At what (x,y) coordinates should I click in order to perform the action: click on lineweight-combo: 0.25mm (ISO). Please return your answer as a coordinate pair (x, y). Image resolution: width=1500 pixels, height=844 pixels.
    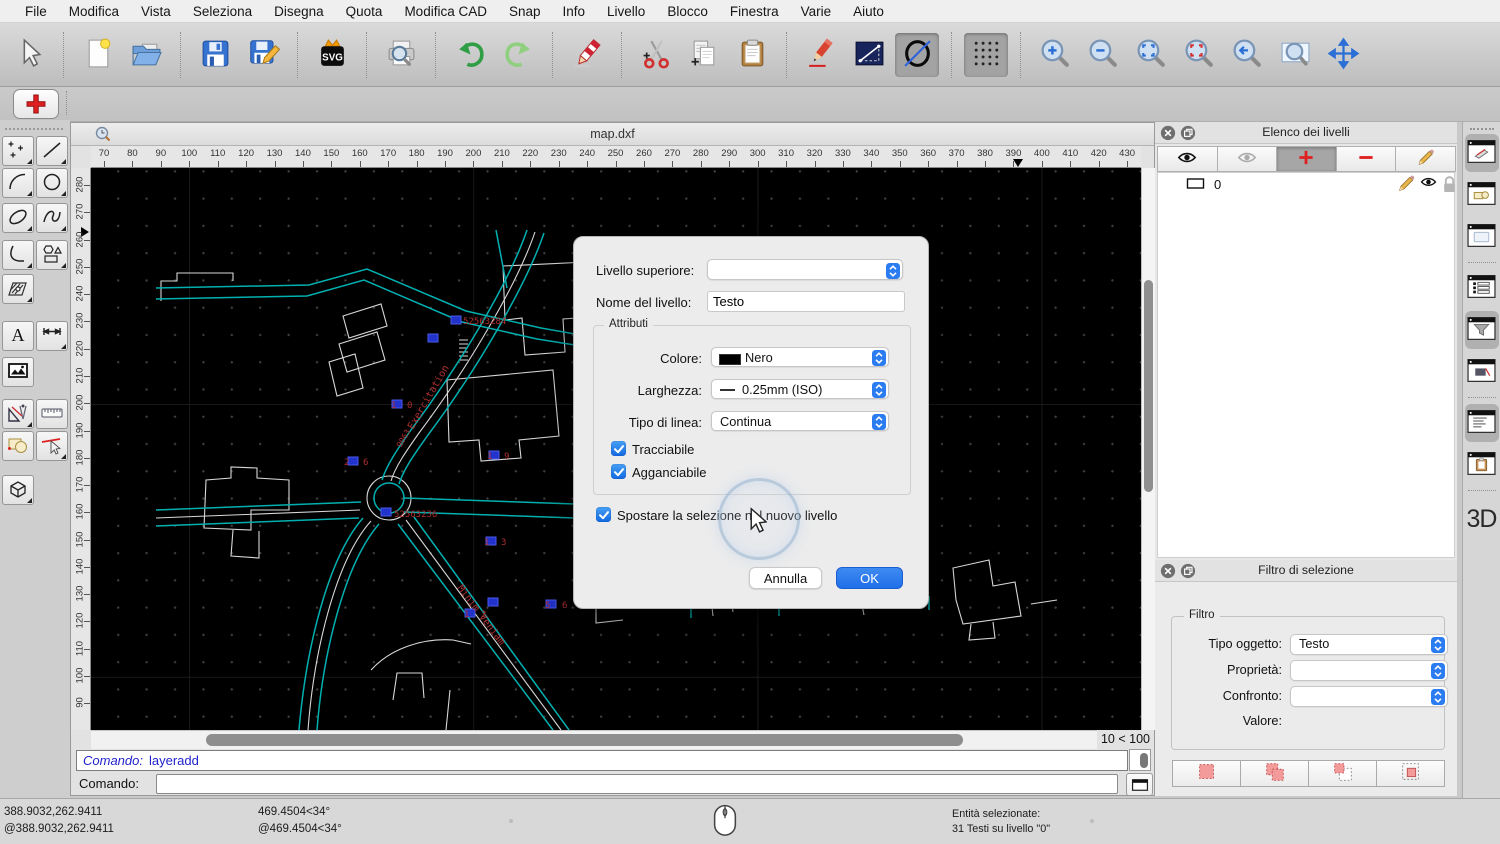
    Looking at the image, I should click on (800, 389).